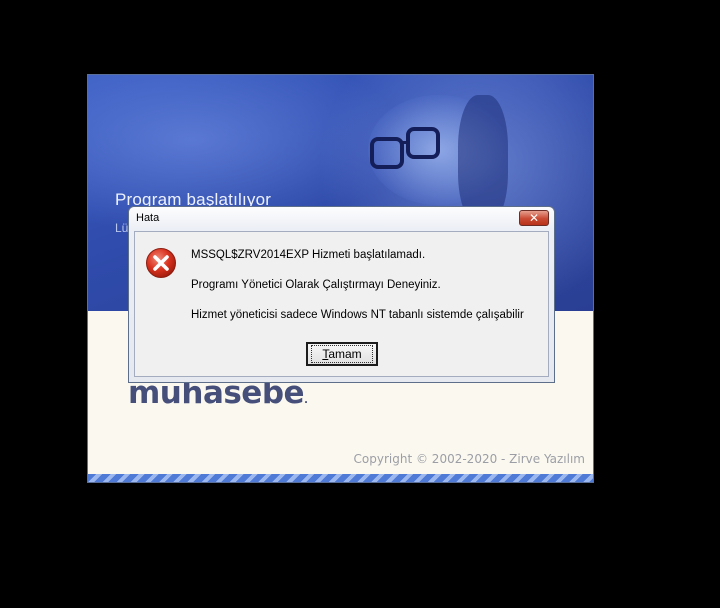 This screenshot has width=720, height=608. I want to click on dialog-title: Hata, so click(148, 218).